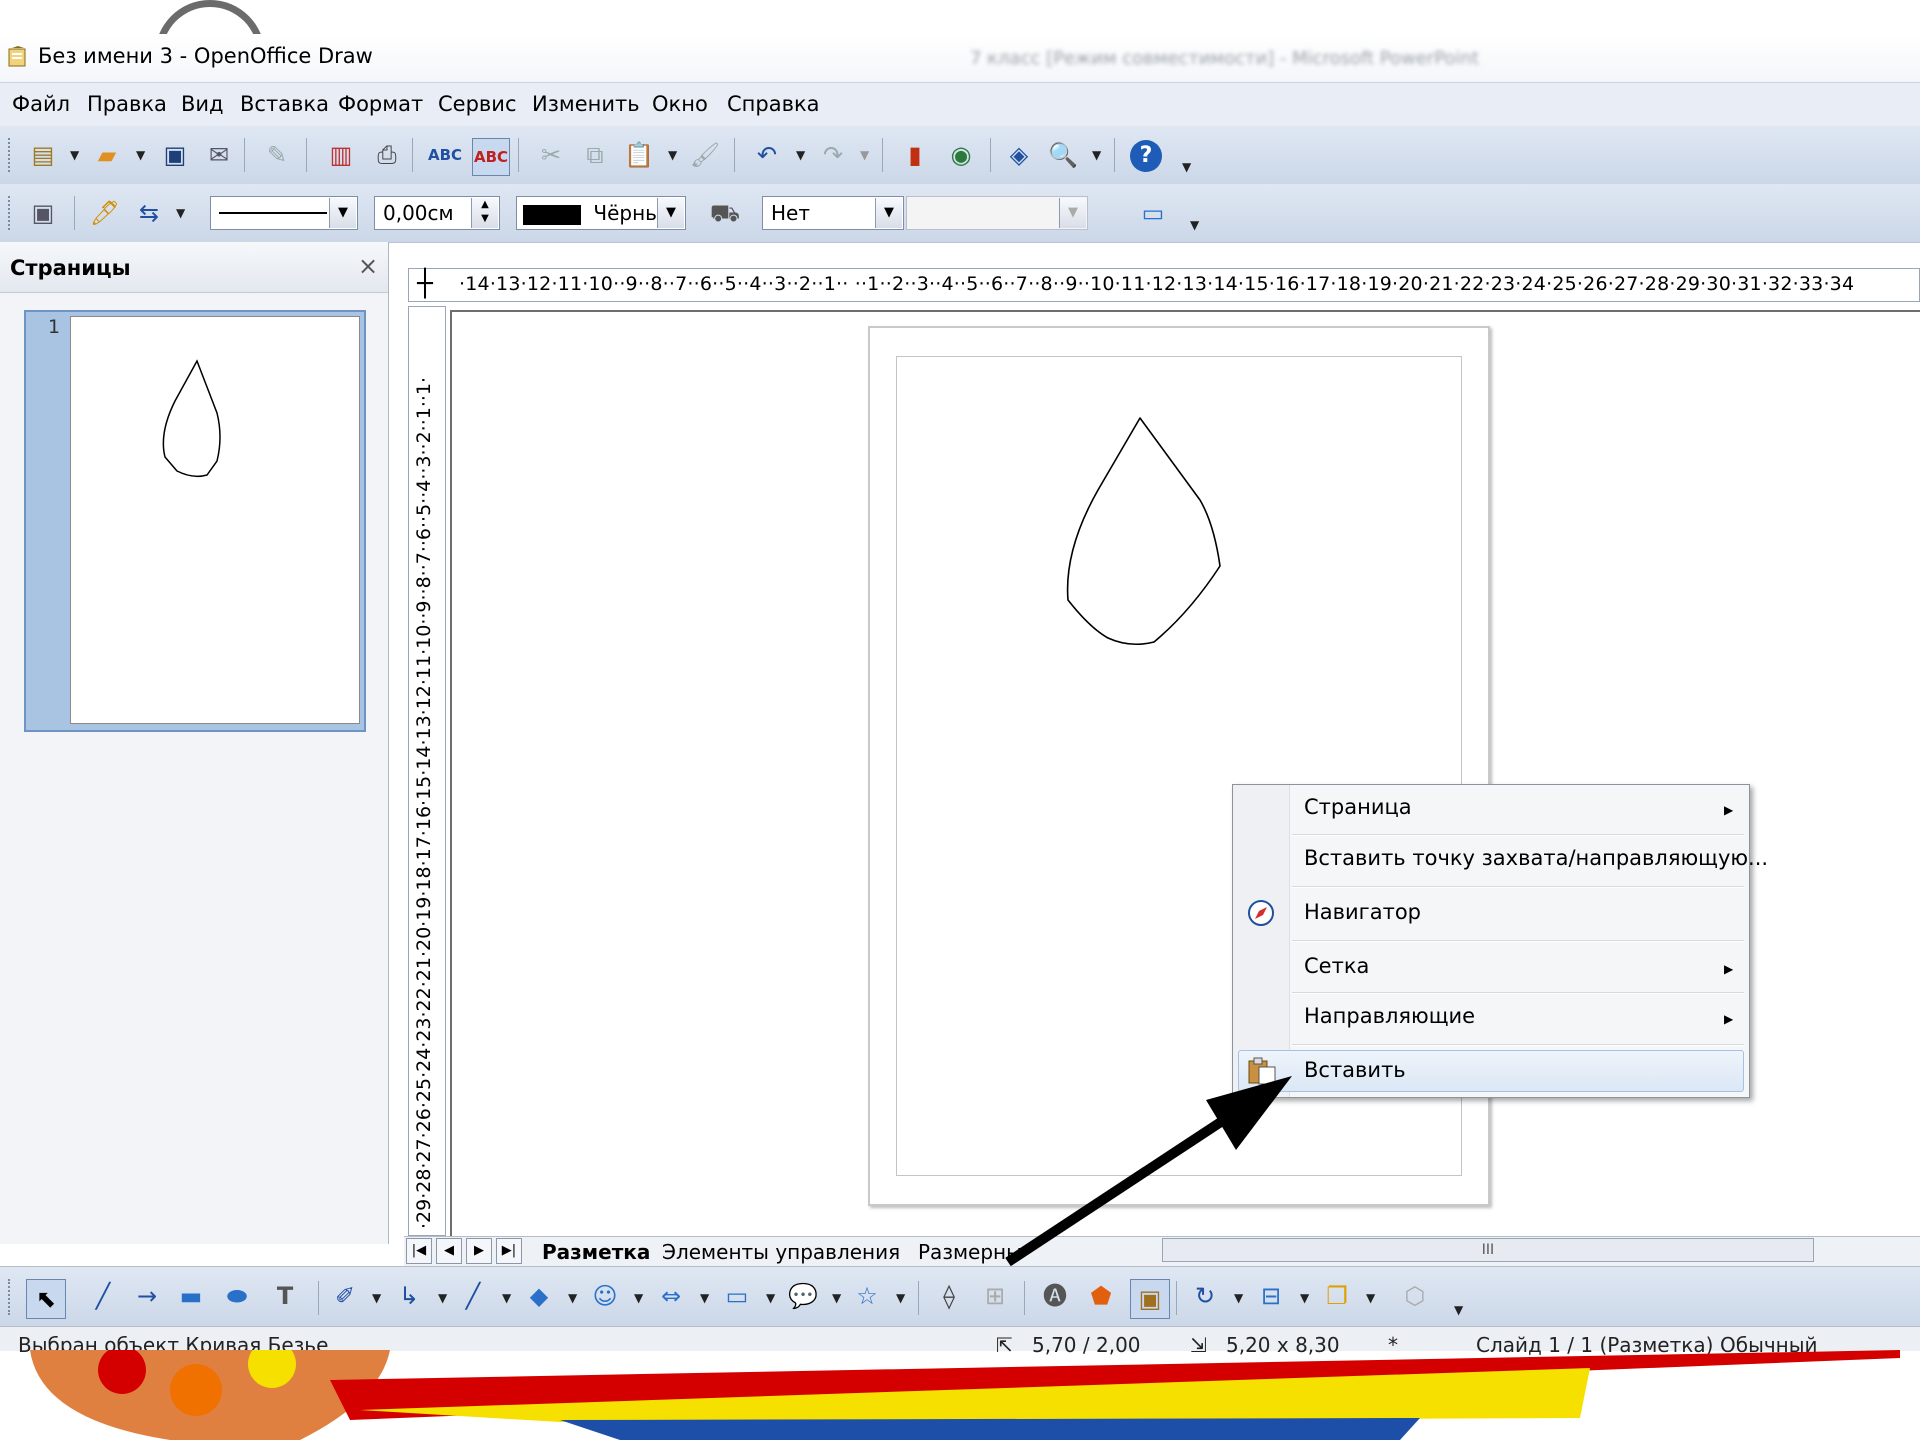 Image resolution: width=1920 pixels, height=1440 pixels. Describe the element at coordinates (103, 1296) in the screenshot. I see `line-tool-icon: ╱` at that location.